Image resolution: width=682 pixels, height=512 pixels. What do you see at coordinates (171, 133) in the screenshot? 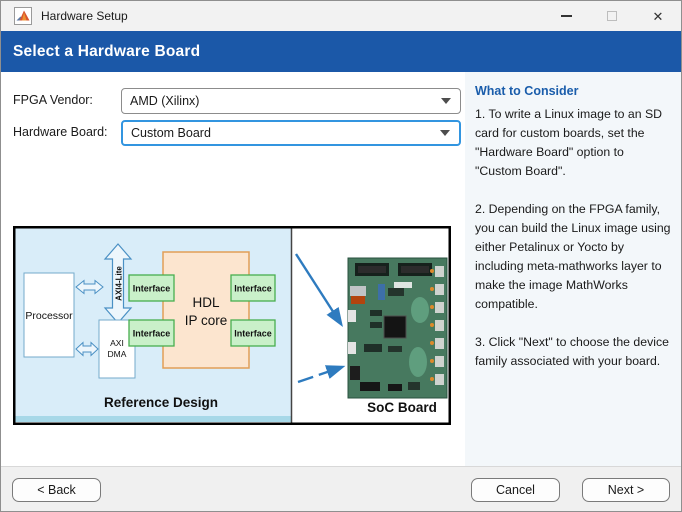
I see `hardware-board-value: Custom Board` at bounding box center [171, 133].